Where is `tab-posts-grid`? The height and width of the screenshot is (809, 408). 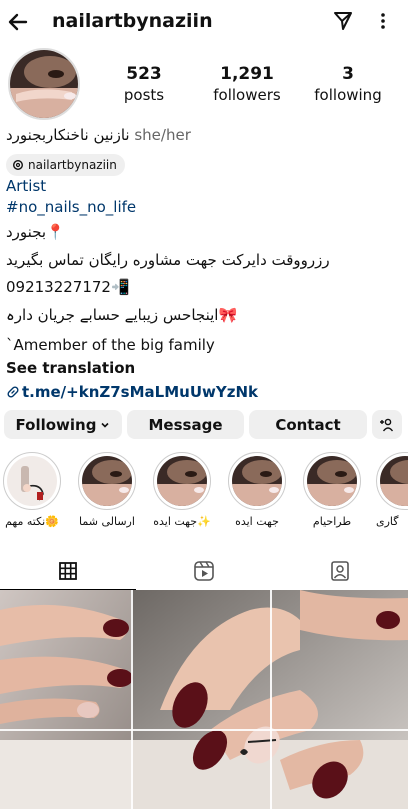 tab-posts-grid is located at coordinates (68, 571).